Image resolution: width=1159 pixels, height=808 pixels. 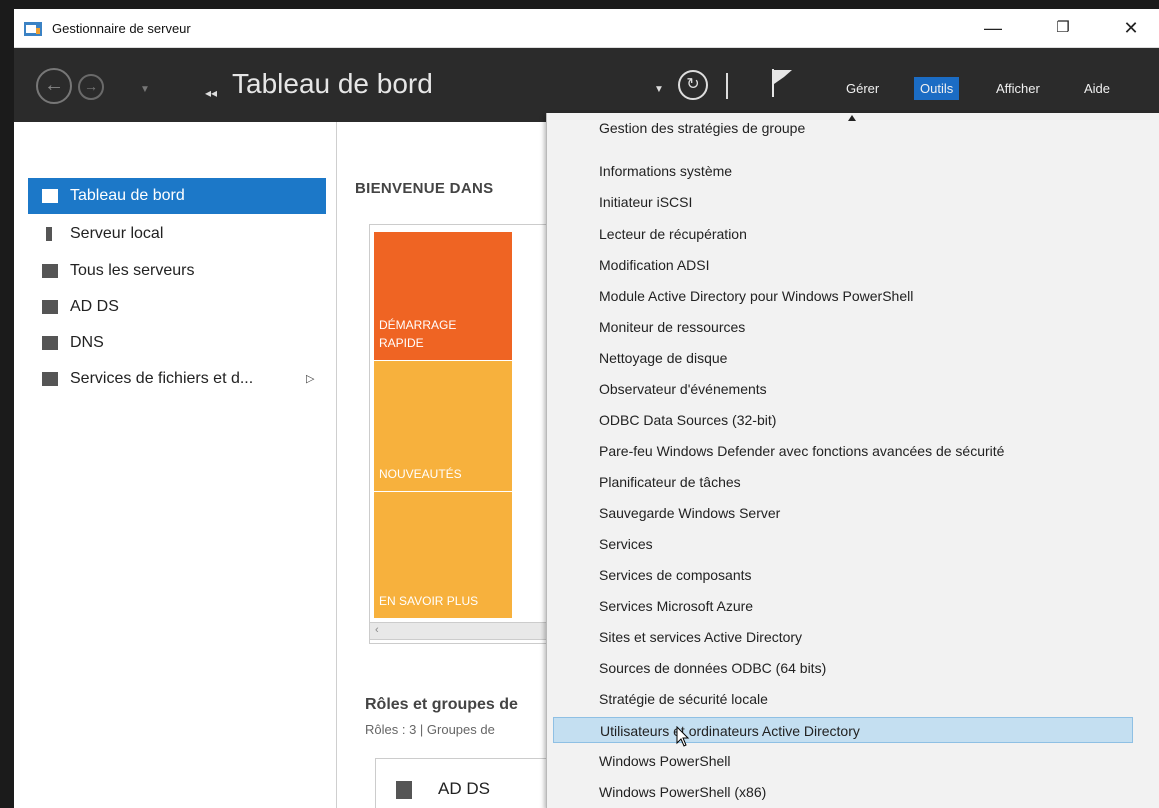 I want to click on outils-menu-item: Informations système, so click(x=843, y=171).